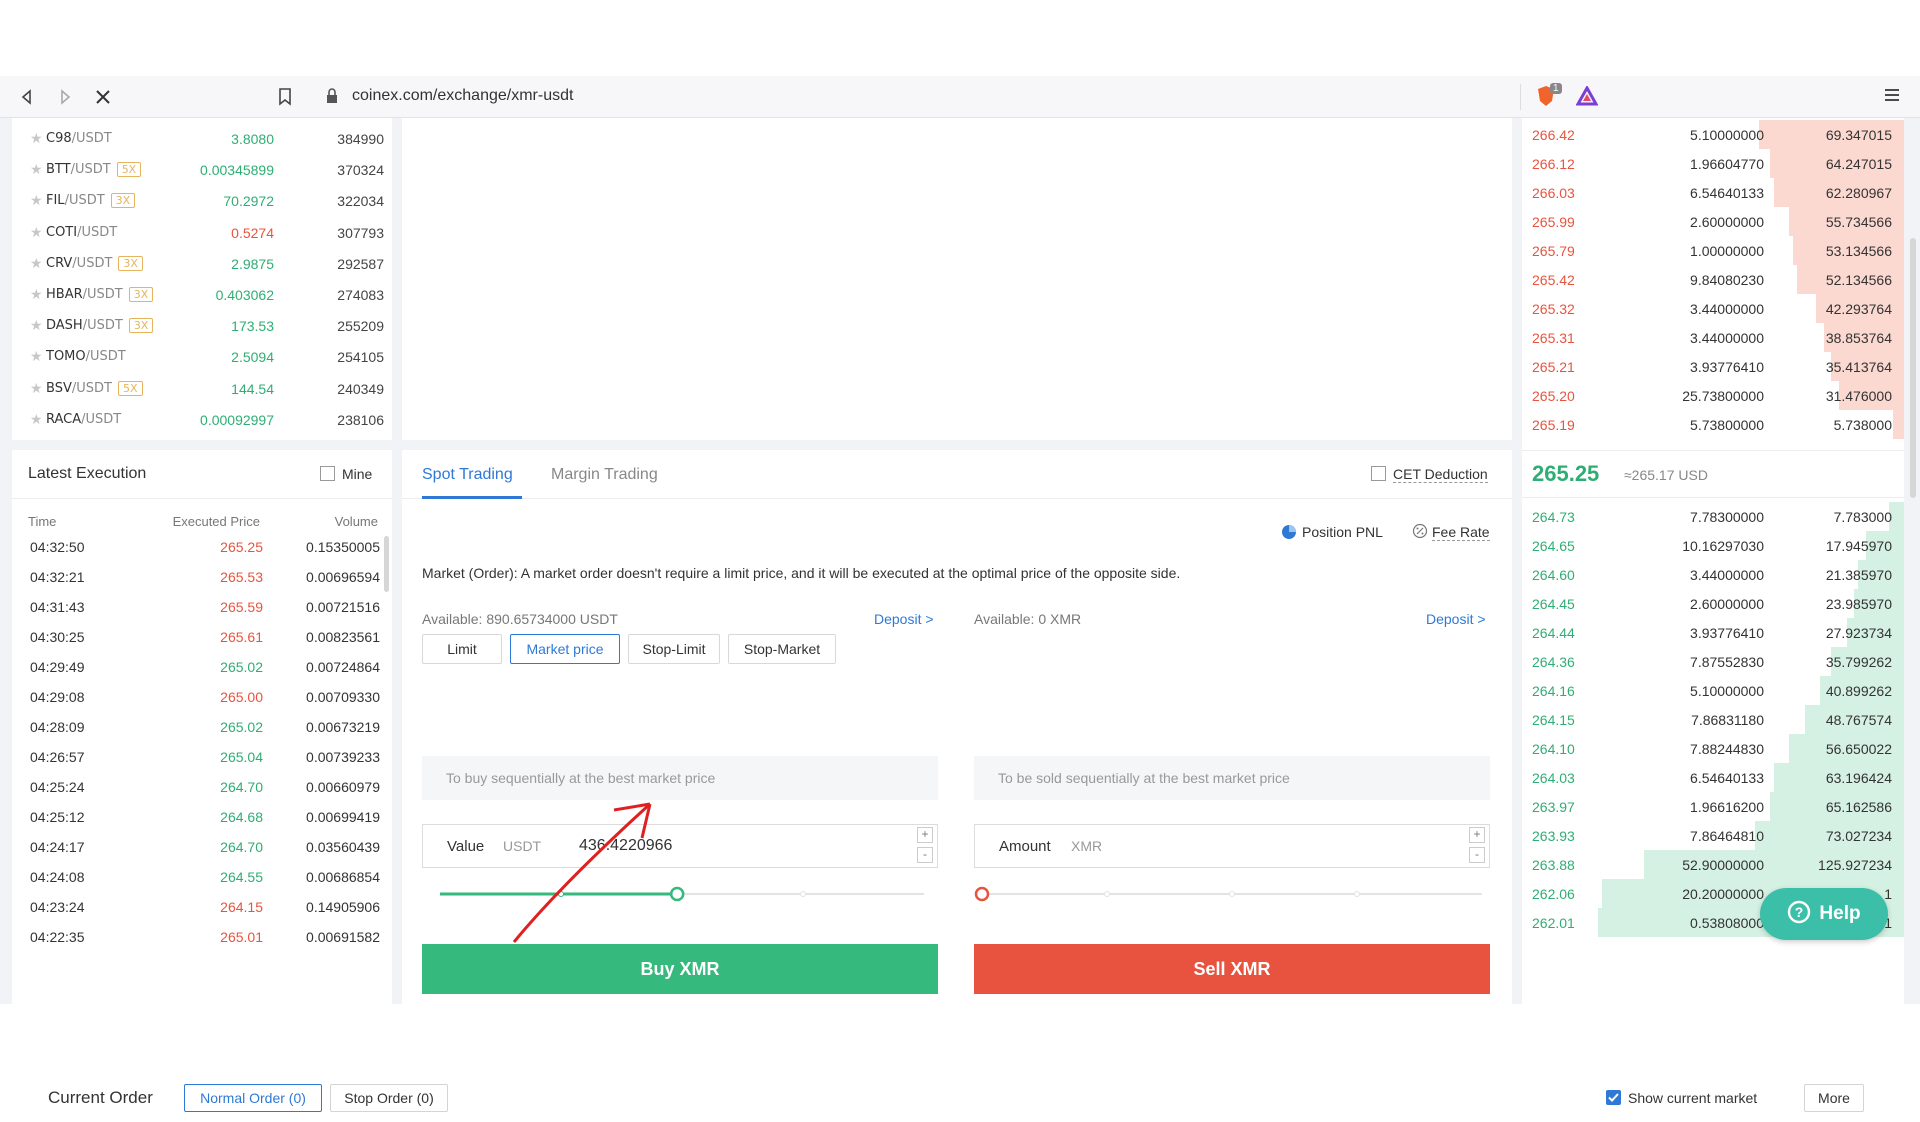 The image size is (1920, 1122). Describe the element at coordinates (1378, 473) in the screenshot. I see `cet-deduction-checkbox` at that location.